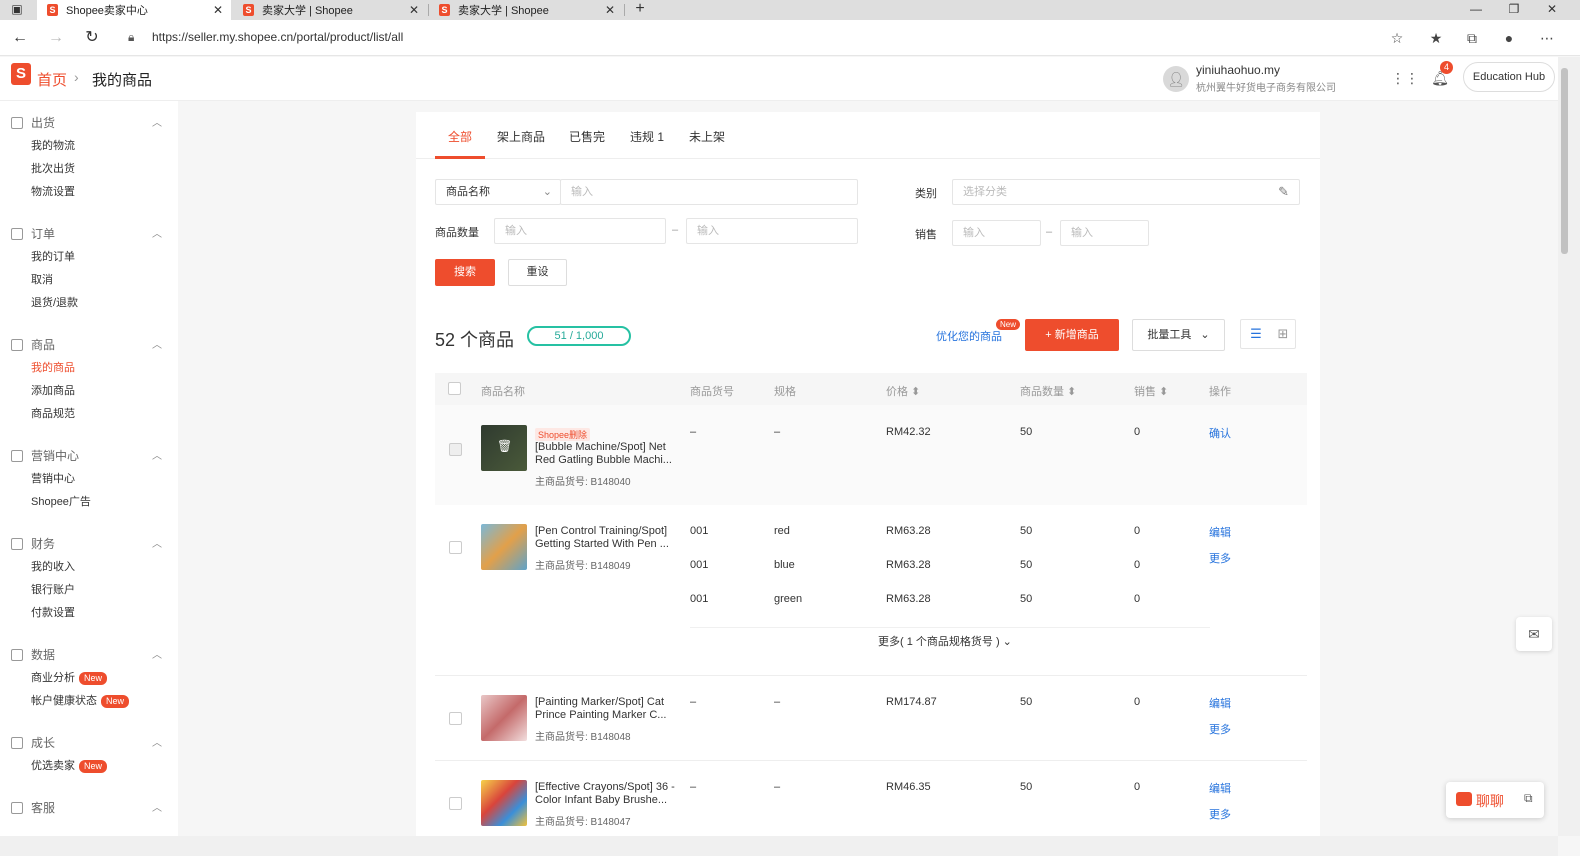  I want to click on profile-icon: ●, so click(1509, 38).